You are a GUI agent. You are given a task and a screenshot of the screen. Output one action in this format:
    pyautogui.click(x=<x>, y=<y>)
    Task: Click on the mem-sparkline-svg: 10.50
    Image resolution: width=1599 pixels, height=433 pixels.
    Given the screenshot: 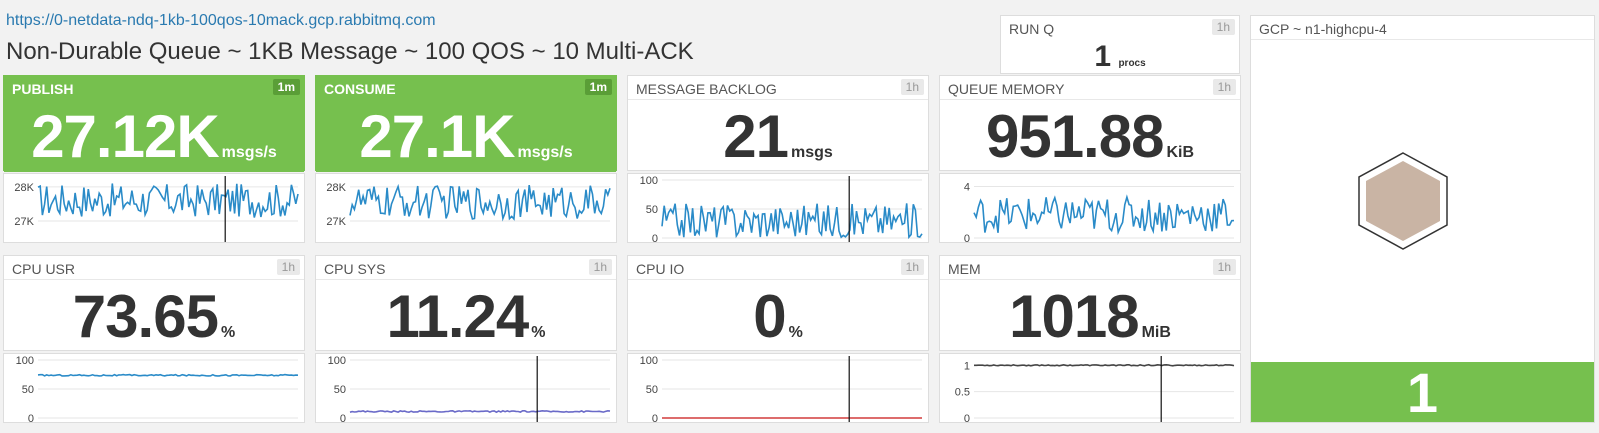 What is the action you would take?
    pyautogui.click(x=1095, y=390)
    